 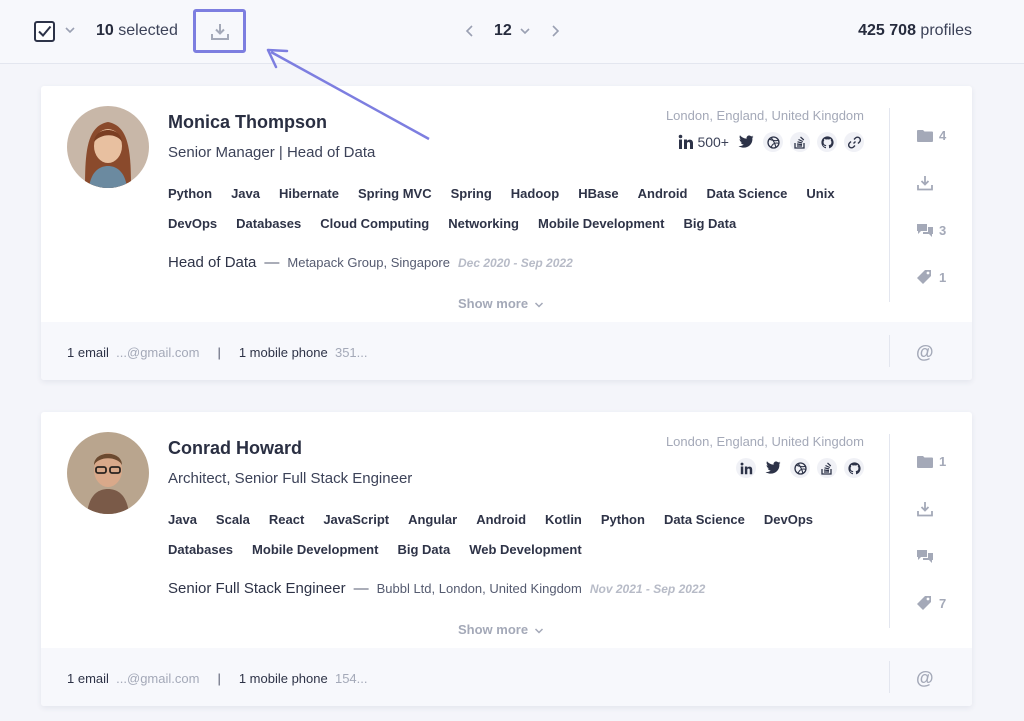 What do you see at coordinates (503, 31) in the screenshot?
I see `page-number: 12` at bounding box center [503, 31].